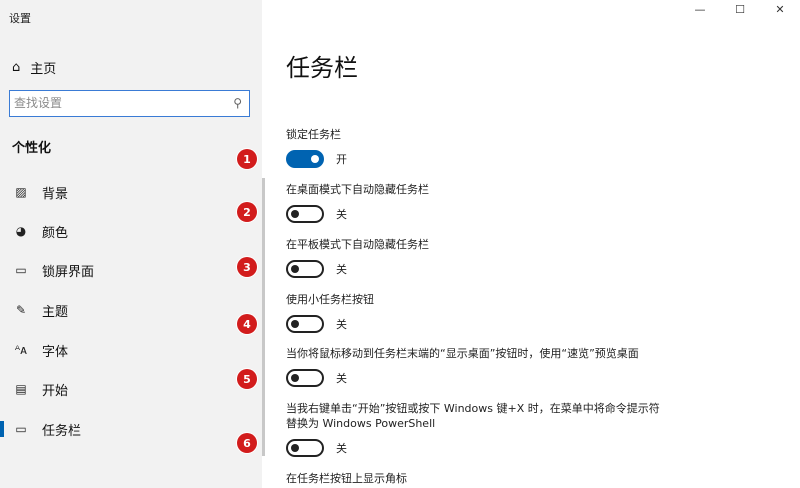  Describe the element at coordinates (32, 148) in the screenshot. I see `section-title: 个性化` at that location.